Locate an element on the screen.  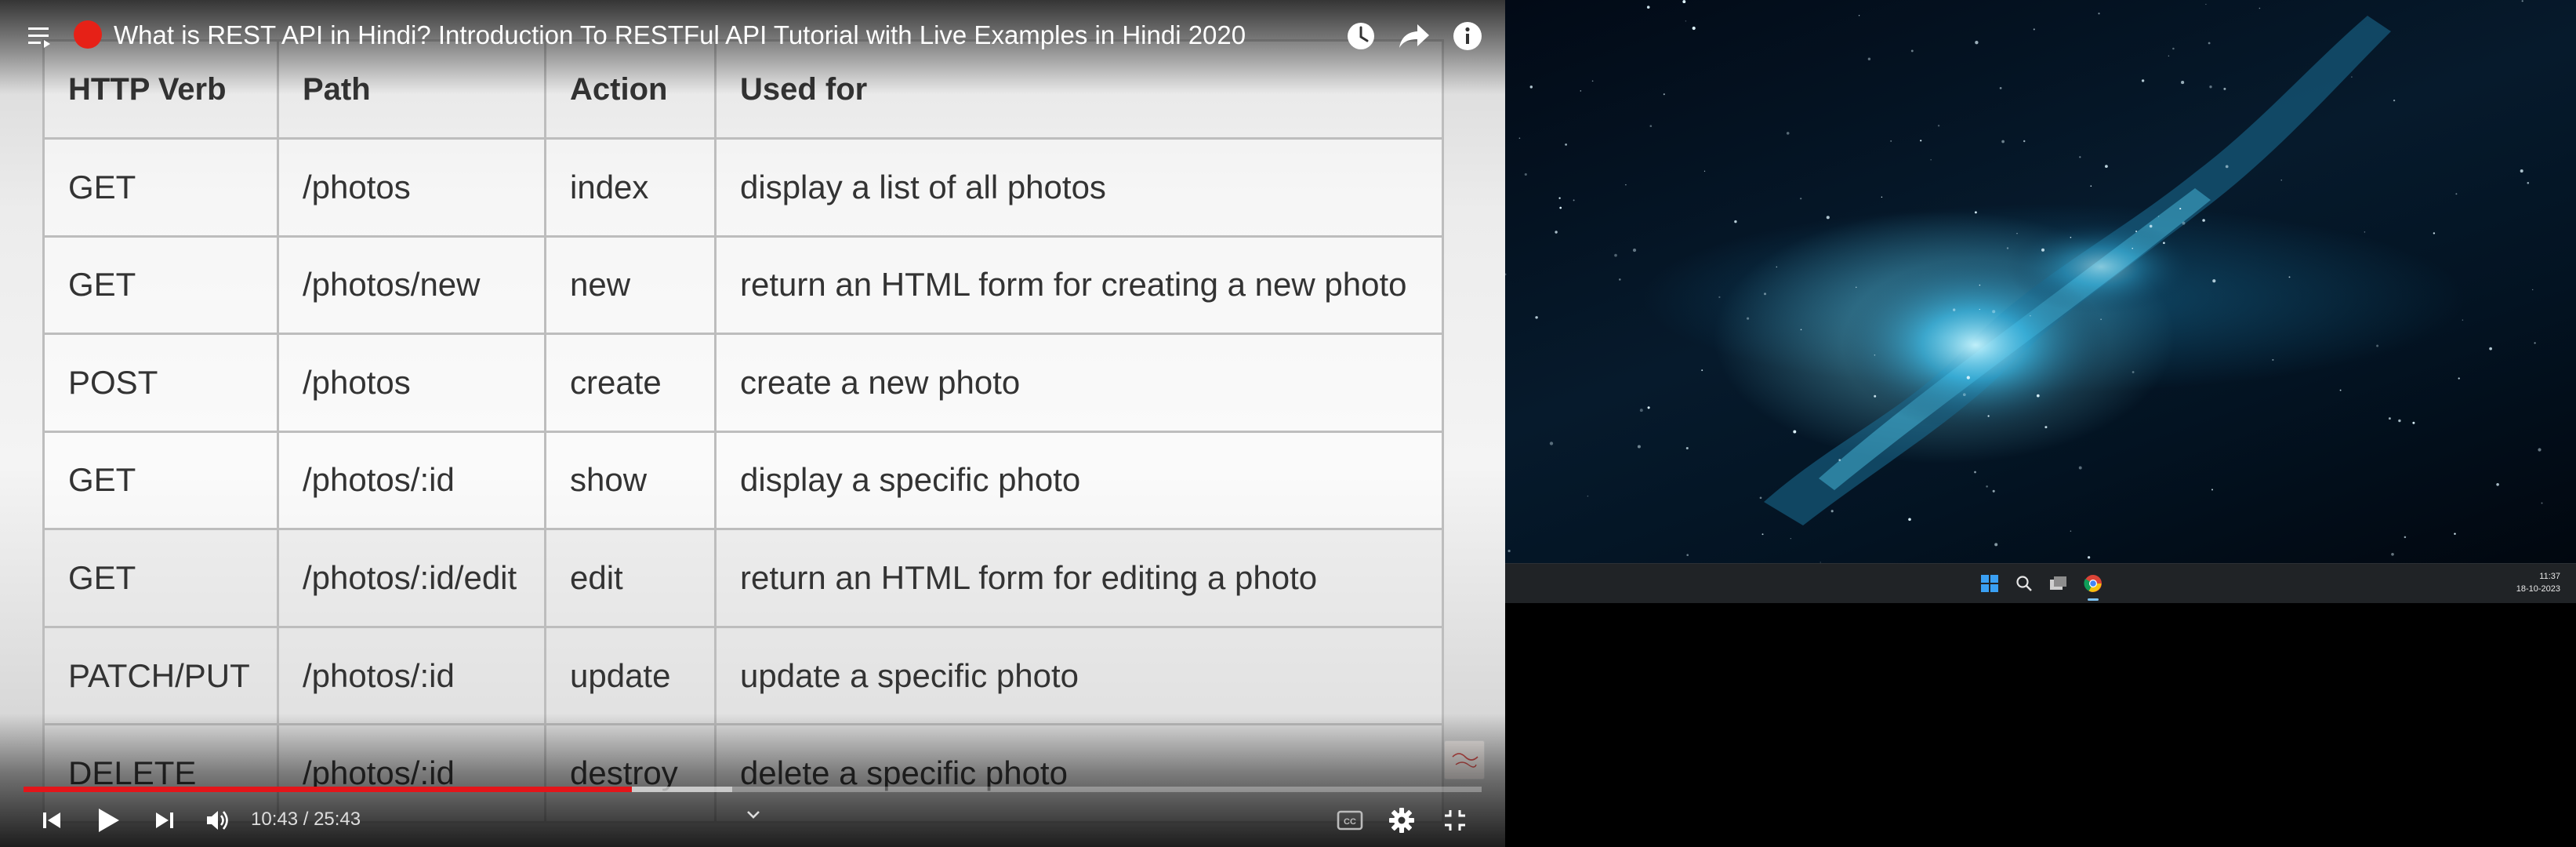
gear-icon is located at coordinates (1401, 820).